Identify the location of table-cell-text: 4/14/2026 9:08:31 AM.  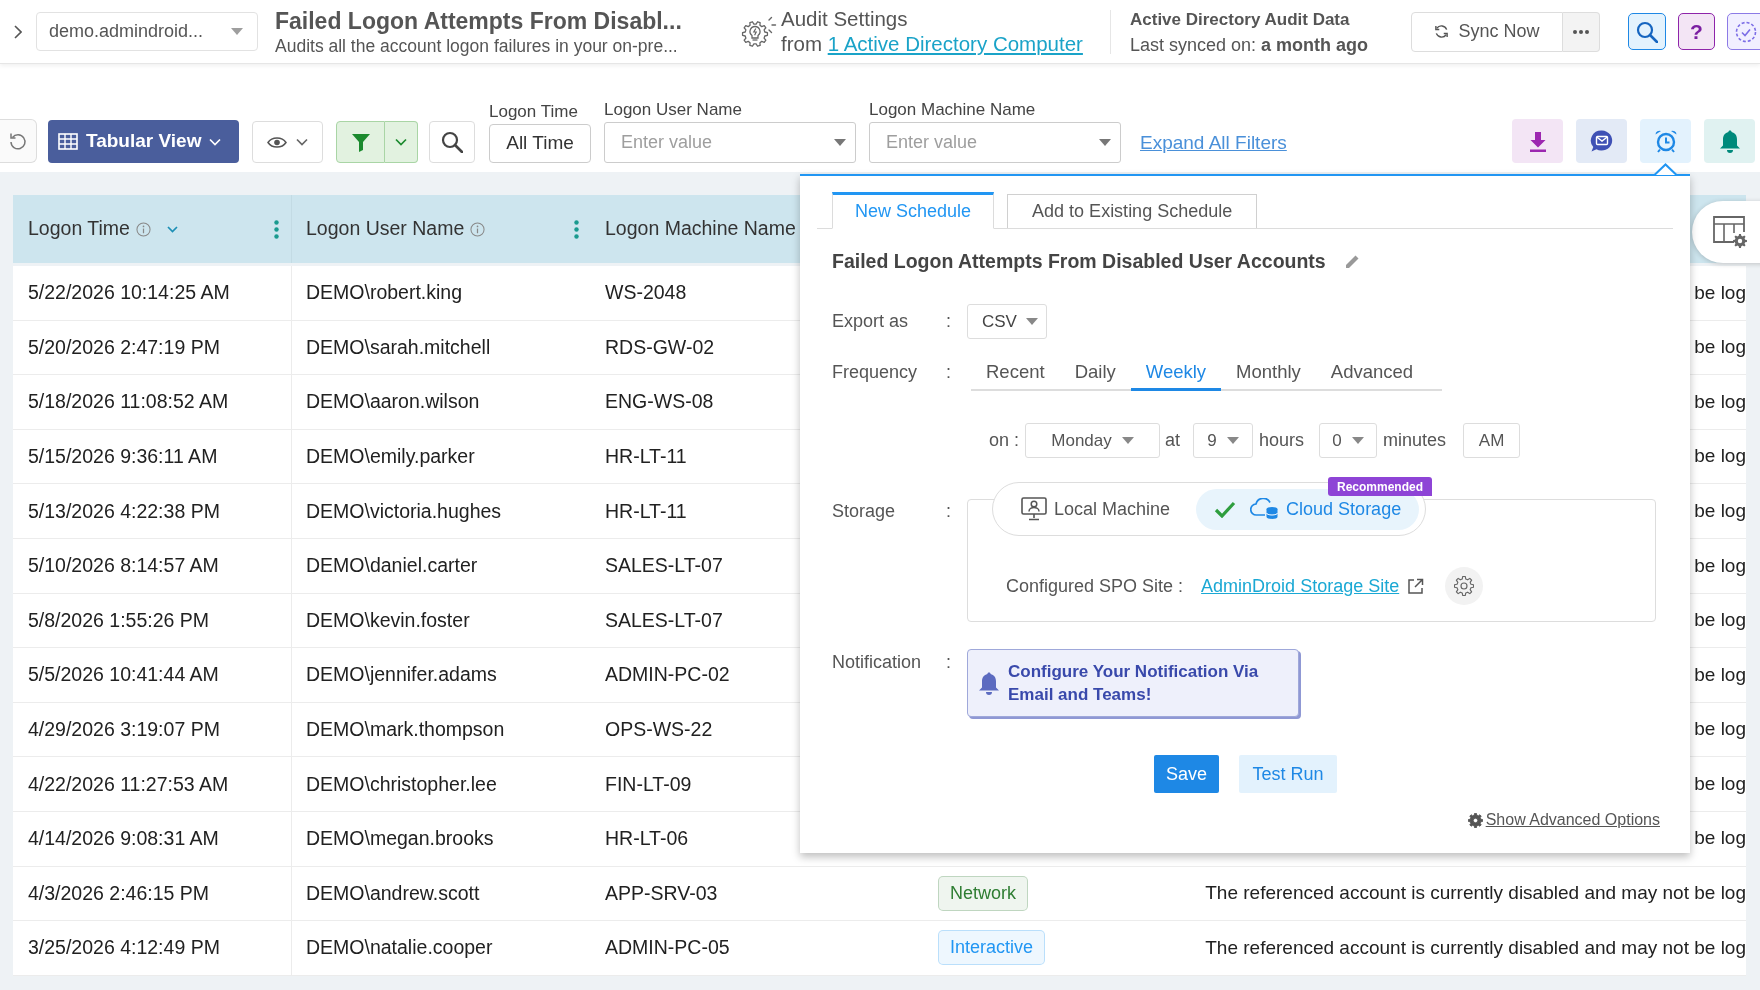
(123, 839).